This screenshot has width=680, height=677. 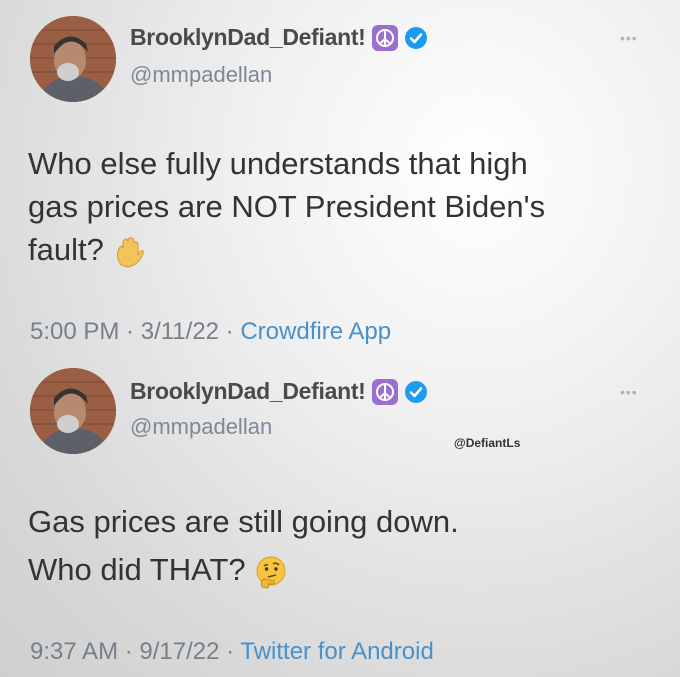 What do you see at coordinates (315, 331) in the screenshot?
I see `tweet-source: Crowdfire App` at bounding box center [315, 331].